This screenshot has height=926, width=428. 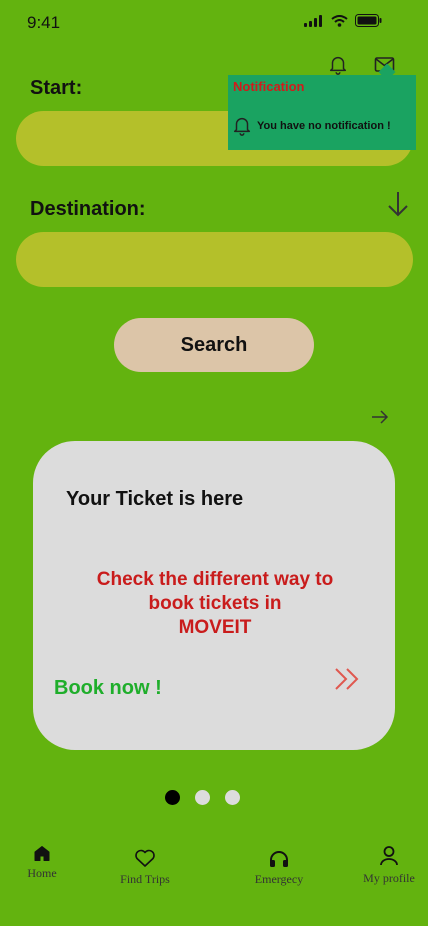 I want to click on user-icon, so click(x=389, y=856).